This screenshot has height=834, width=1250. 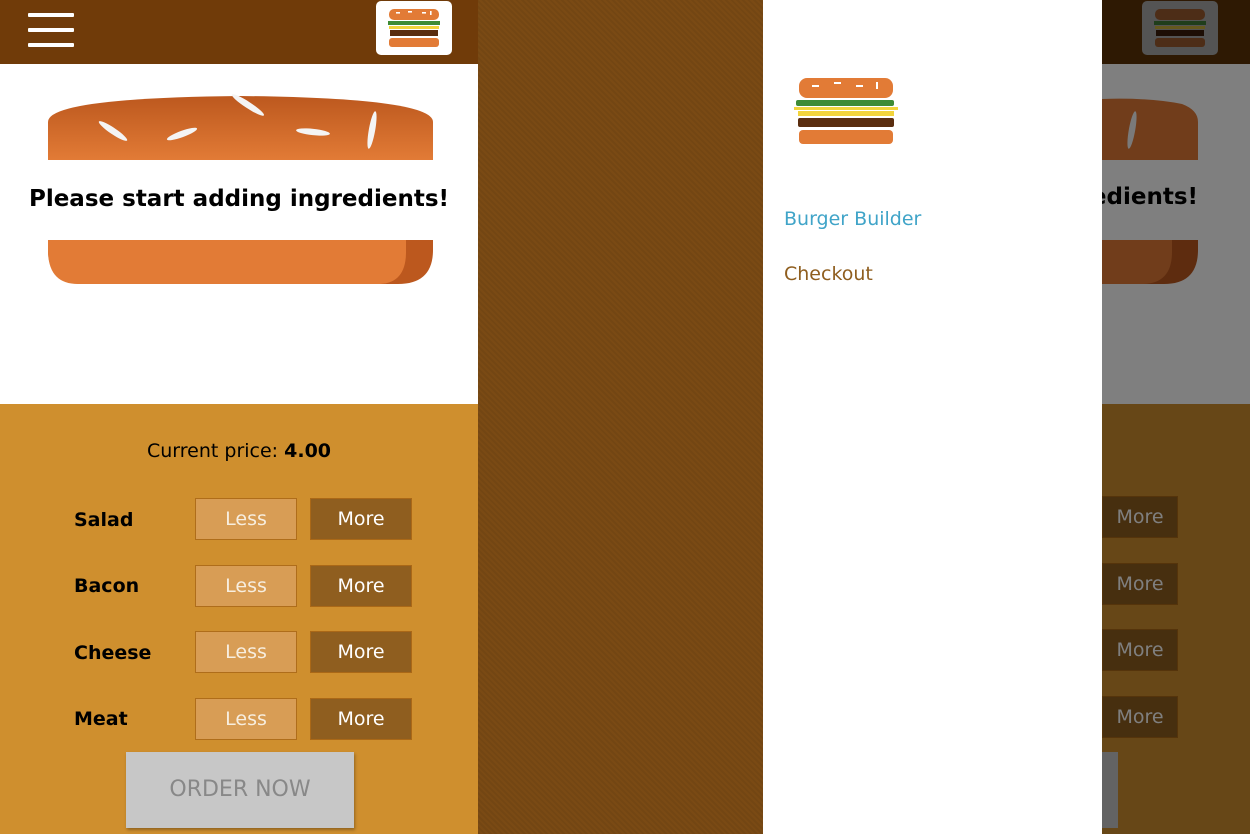 I want to click on meat-more-button: More, so click(x=361, y=719).